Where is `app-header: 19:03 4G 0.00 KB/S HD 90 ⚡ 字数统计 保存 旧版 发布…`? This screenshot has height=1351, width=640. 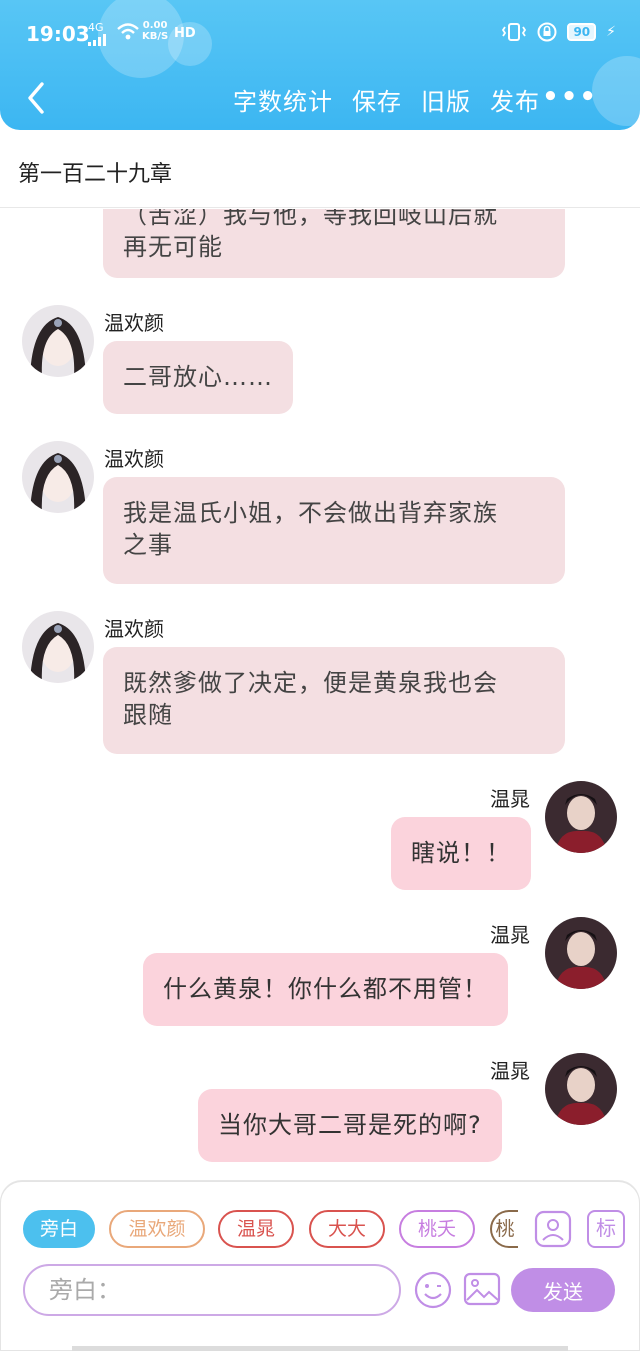 app-header: 19:03 4G 0.00 KB/S HD 90 ⚡ 字数统计 保存 旧版 发布… is located at coordinates (320, 65).